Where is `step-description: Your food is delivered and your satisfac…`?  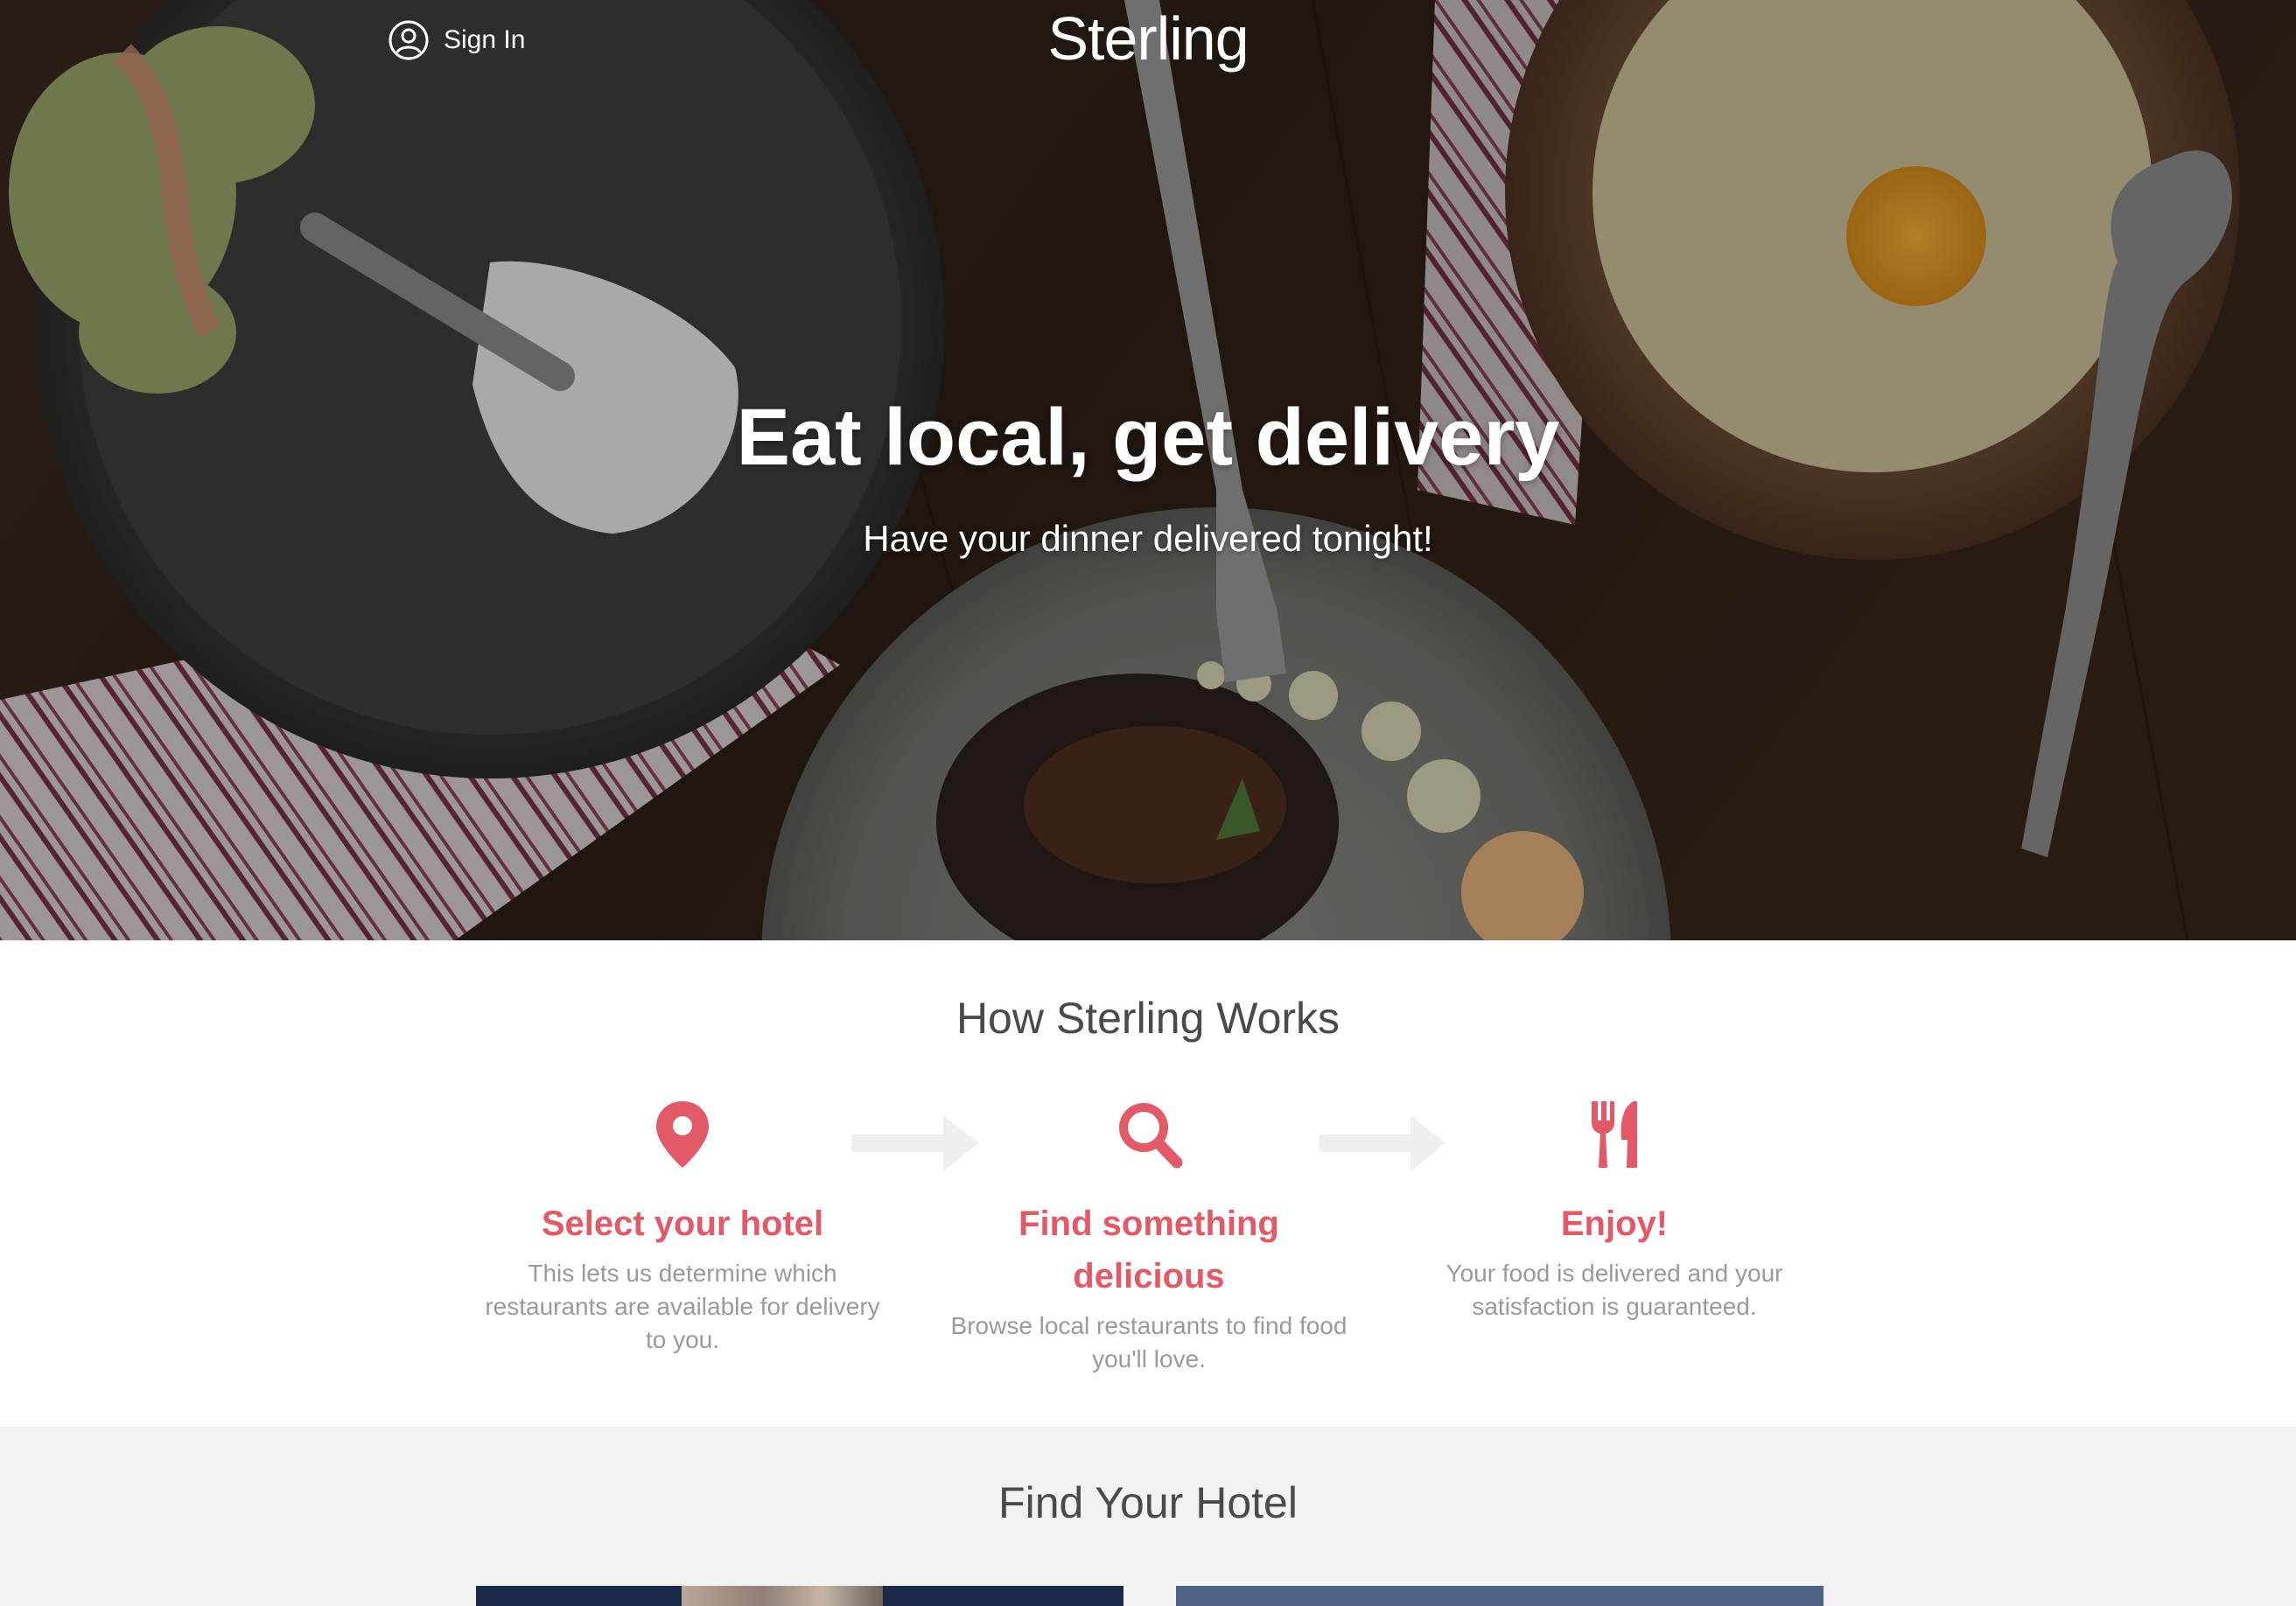
step-description: Your food is delivered and your satisfac… is located at coordinates (1614, 1290).